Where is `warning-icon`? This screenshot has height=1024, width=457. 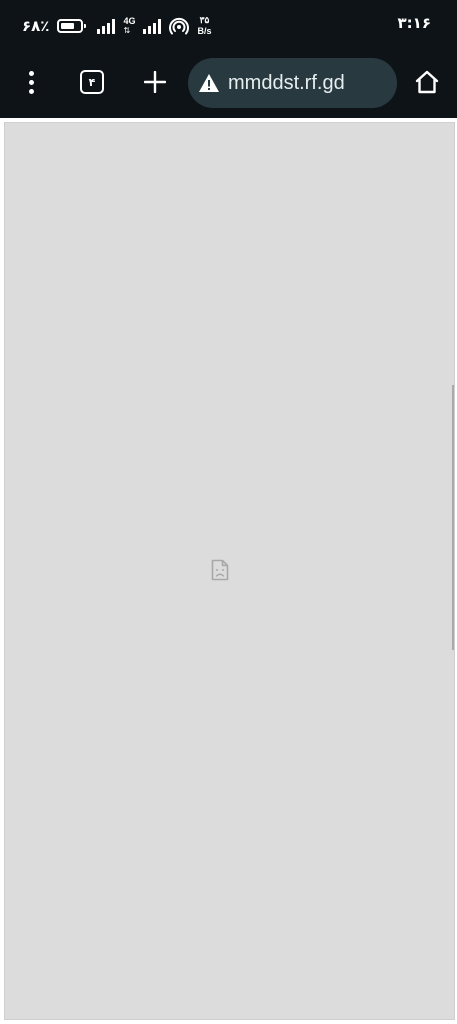 warning-icon is located at coordinates (209, 83).